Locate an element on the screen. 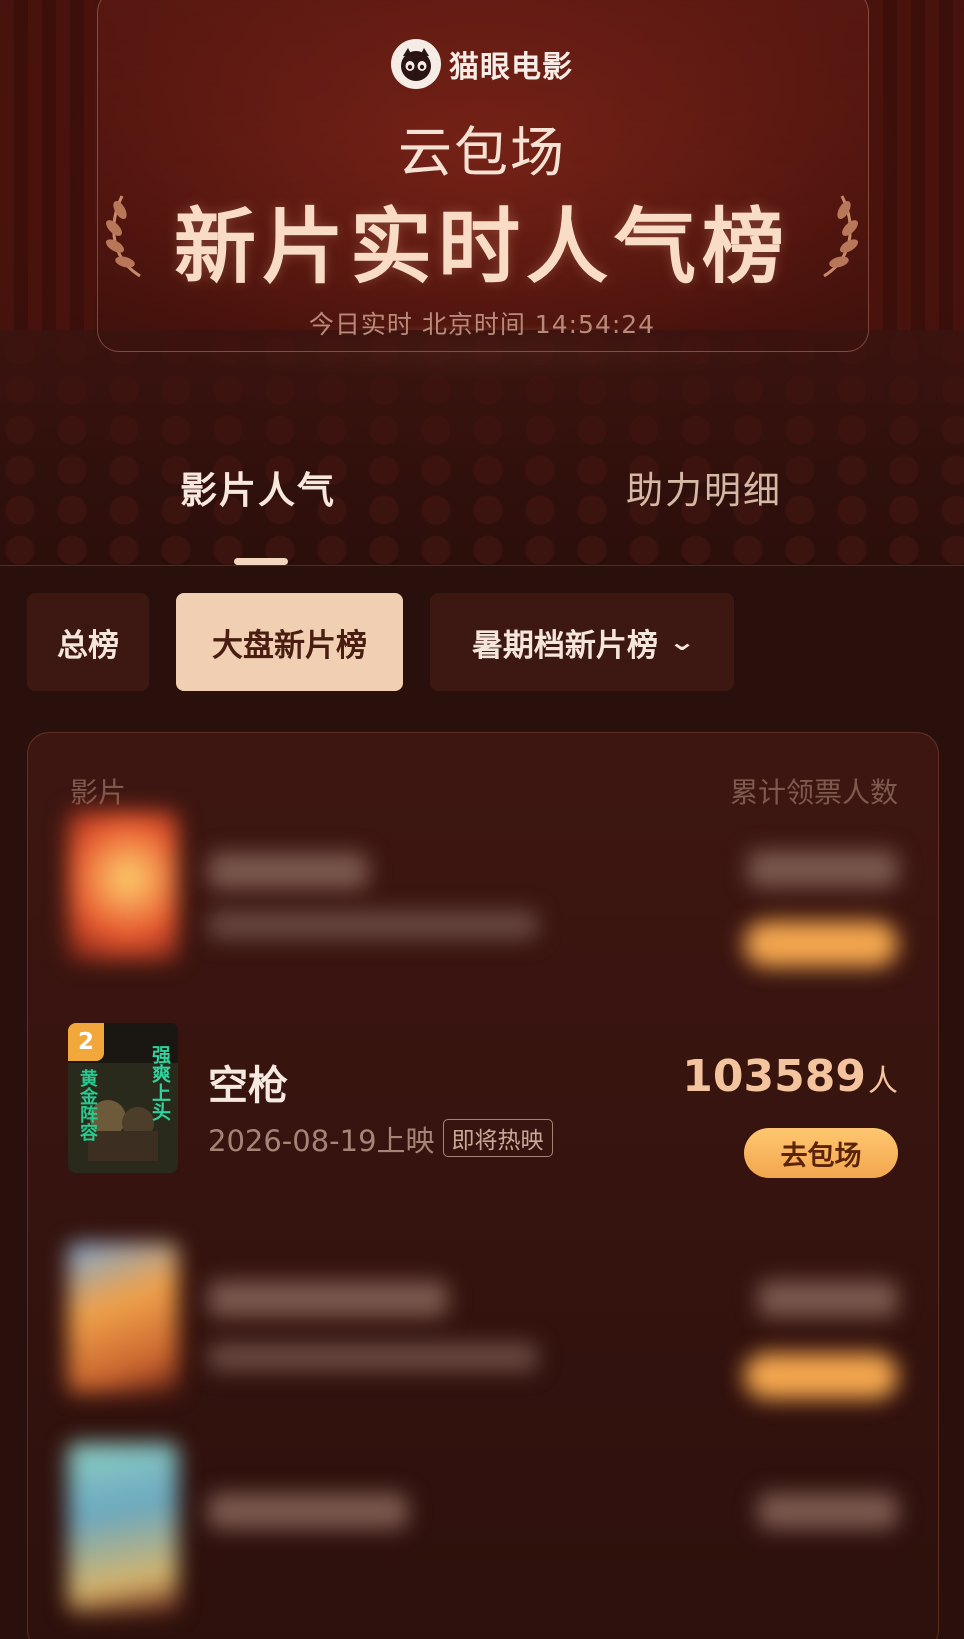 The width and height of the screenshot is (964, 1639). brand-logo: 猫眼电影 is located at coordinates (482, 64).